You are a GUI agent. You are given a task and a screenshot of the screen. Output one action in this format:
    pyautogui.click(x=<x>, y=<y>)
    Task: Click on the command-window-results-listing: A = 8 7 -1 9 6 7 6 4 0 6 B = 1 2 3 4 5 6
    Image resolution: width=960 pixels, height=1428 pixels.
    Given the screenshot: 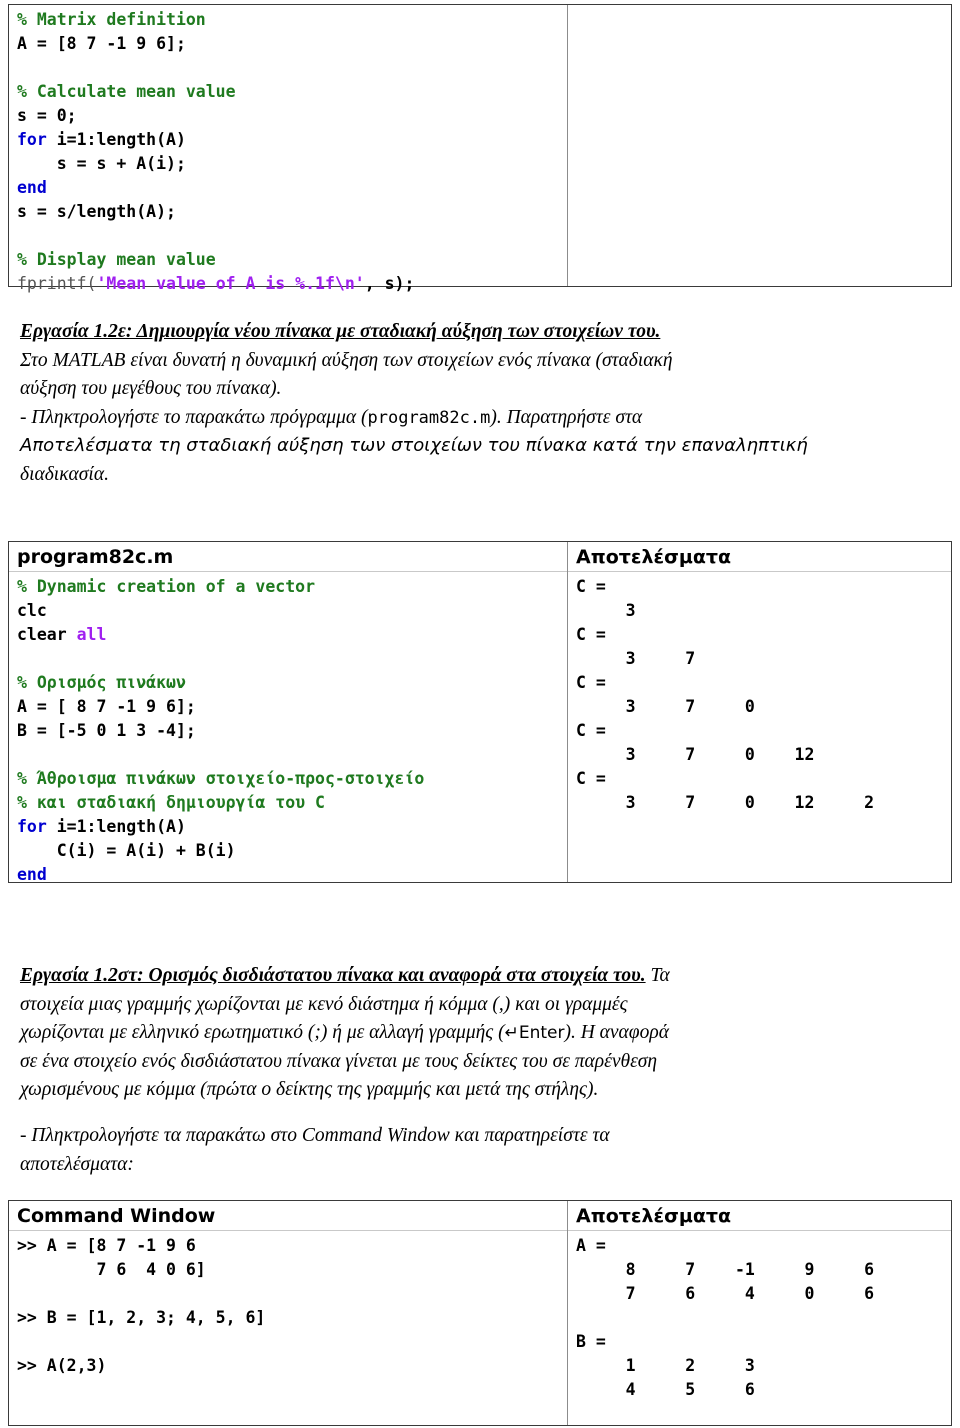 What is the action you would take?
    pyautogui.click(x=759, y=1316)
    